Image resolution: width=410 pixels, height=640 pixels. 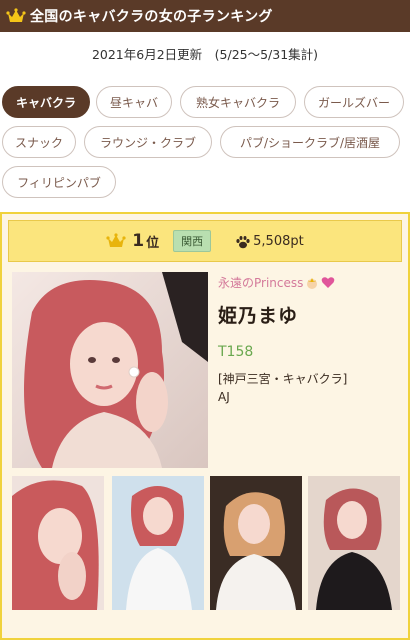 I want to click on catchphrase-text: 永遠のPrincess, so click(x=261, y=283).